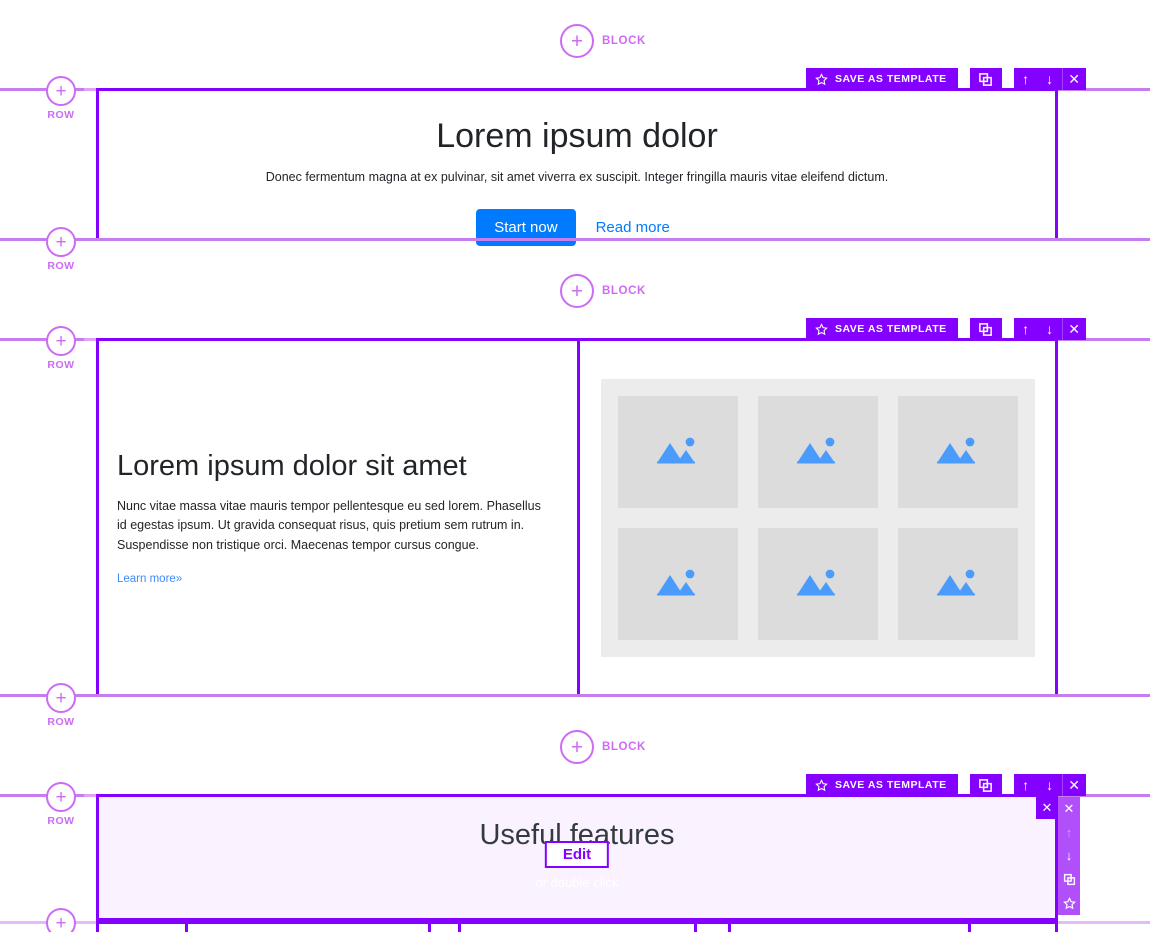 The height and width of the screenshot is (932, 1150). What do you see at coordinates (1069, 833) in the screenshot?
I see `move-element-up-button: ↑` at bounding box center [1069, 833].